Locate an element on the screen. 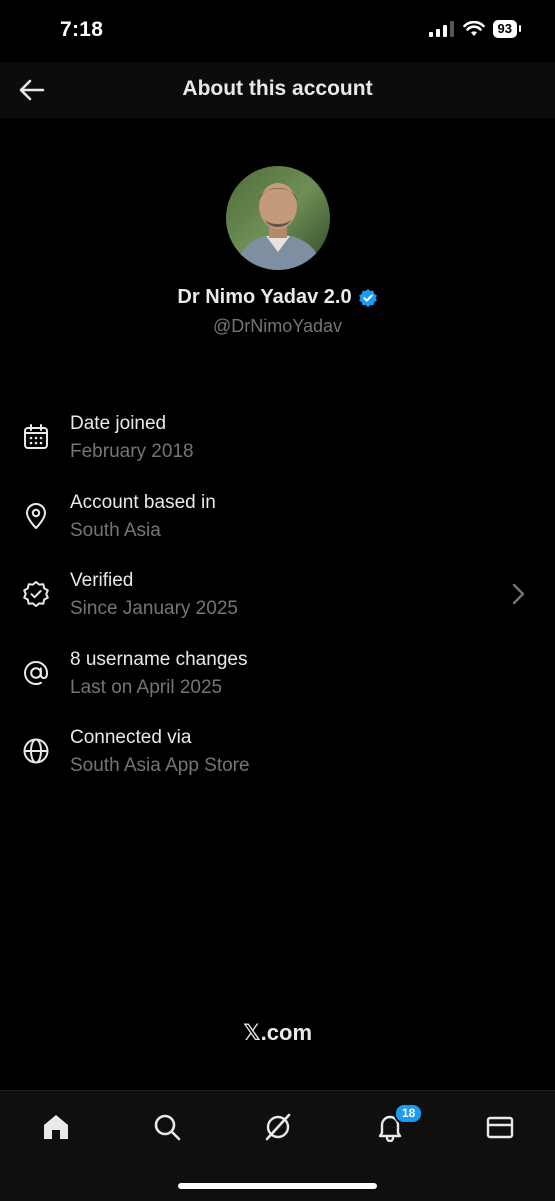 The width and height of the screenshot is (555, 1201). profile-name: Dr Nimo Yadav 2.0 is located at coordinates (264, 297).